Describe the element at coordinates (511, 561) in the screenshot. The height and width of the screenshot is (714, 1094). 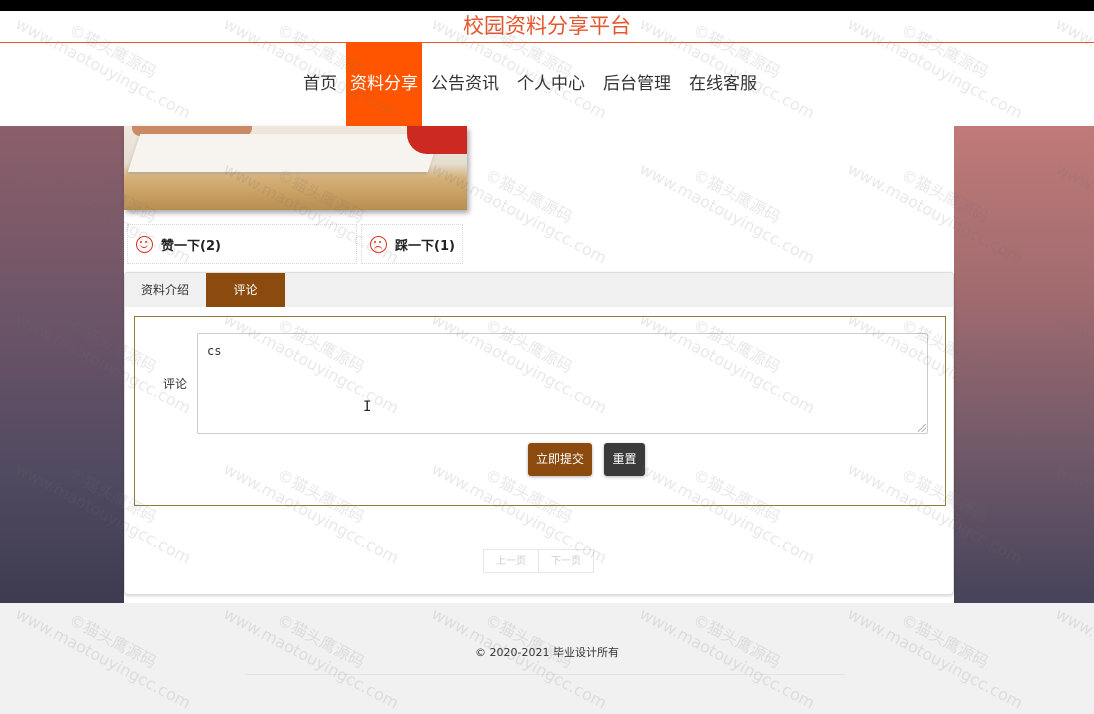
I see `prev-page-button: 上一页` at that location.